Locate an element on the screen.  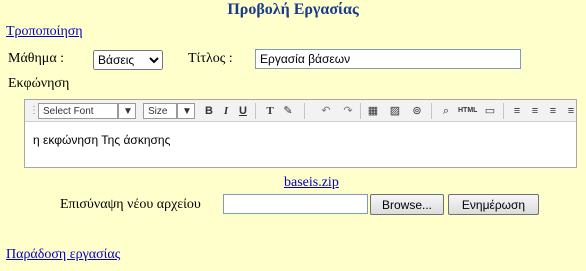
form-icon: ▭ is located at coordinates (490, 111).